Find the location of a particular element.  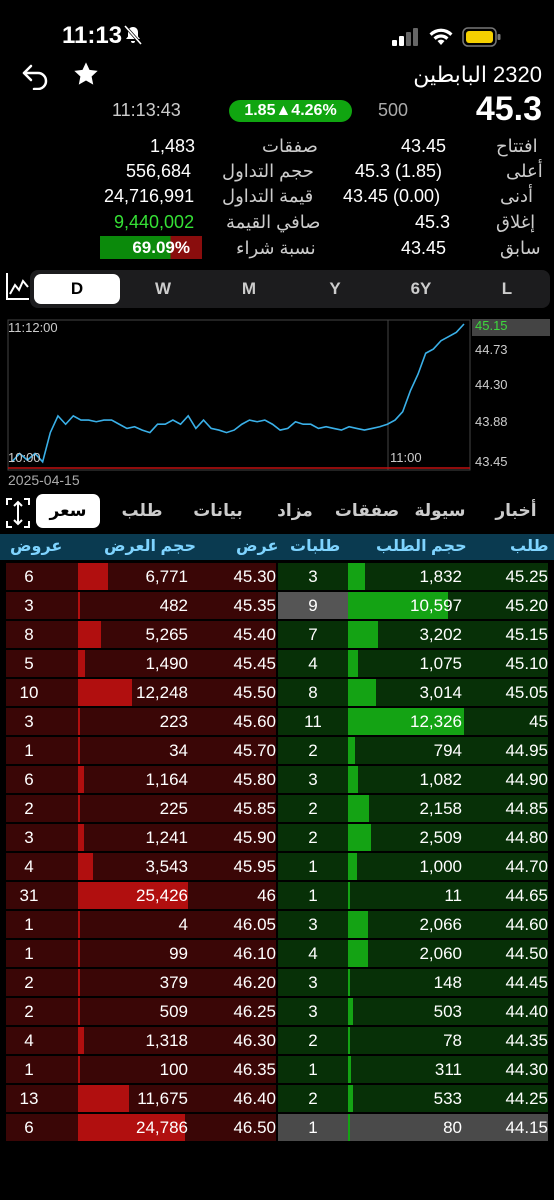

period-tab-y: Y is located at coordinates (335, 289).